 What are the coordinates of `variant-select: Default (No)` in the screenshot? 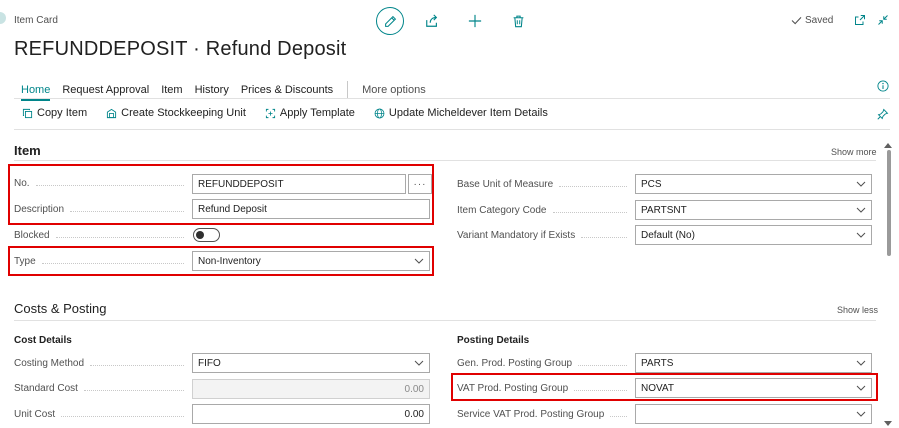 It's located at (753, 235).